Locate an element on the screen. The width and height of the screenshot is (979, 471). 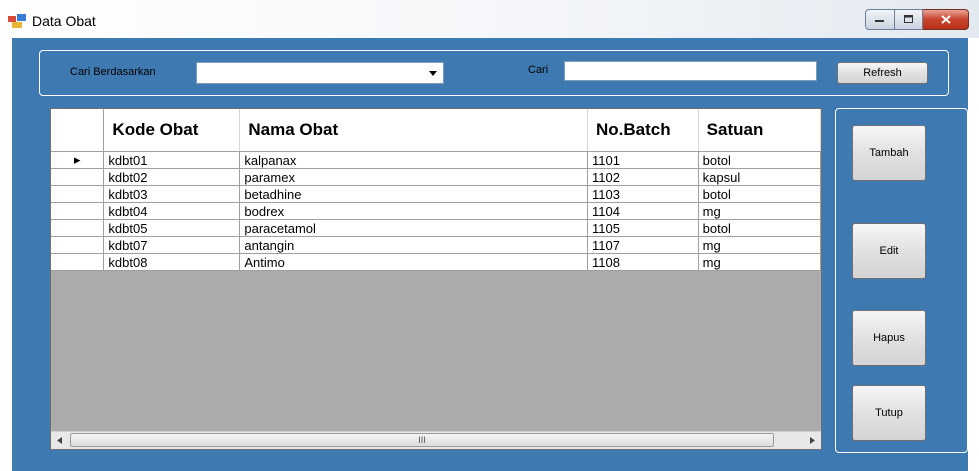
cell-no-batch: 1102 is located at coordinates (643, 177).